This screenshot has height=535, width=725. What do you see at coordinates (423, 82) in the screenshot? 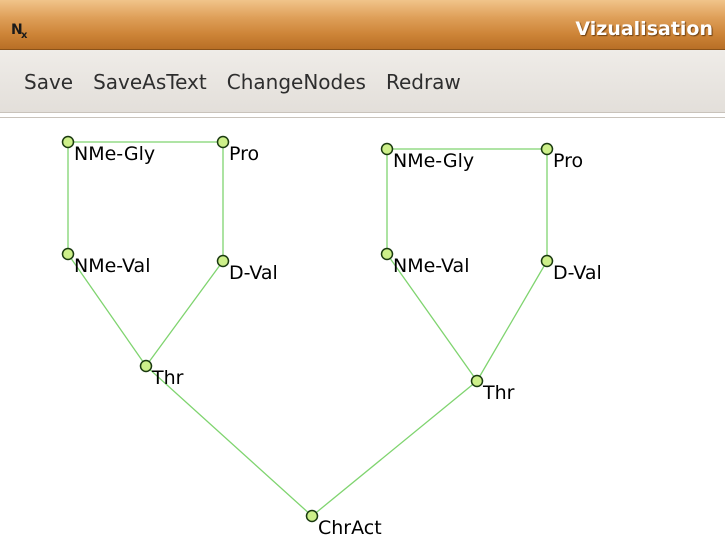
I see `menu-redraw: Redraw` at bounding box center [423, 82].